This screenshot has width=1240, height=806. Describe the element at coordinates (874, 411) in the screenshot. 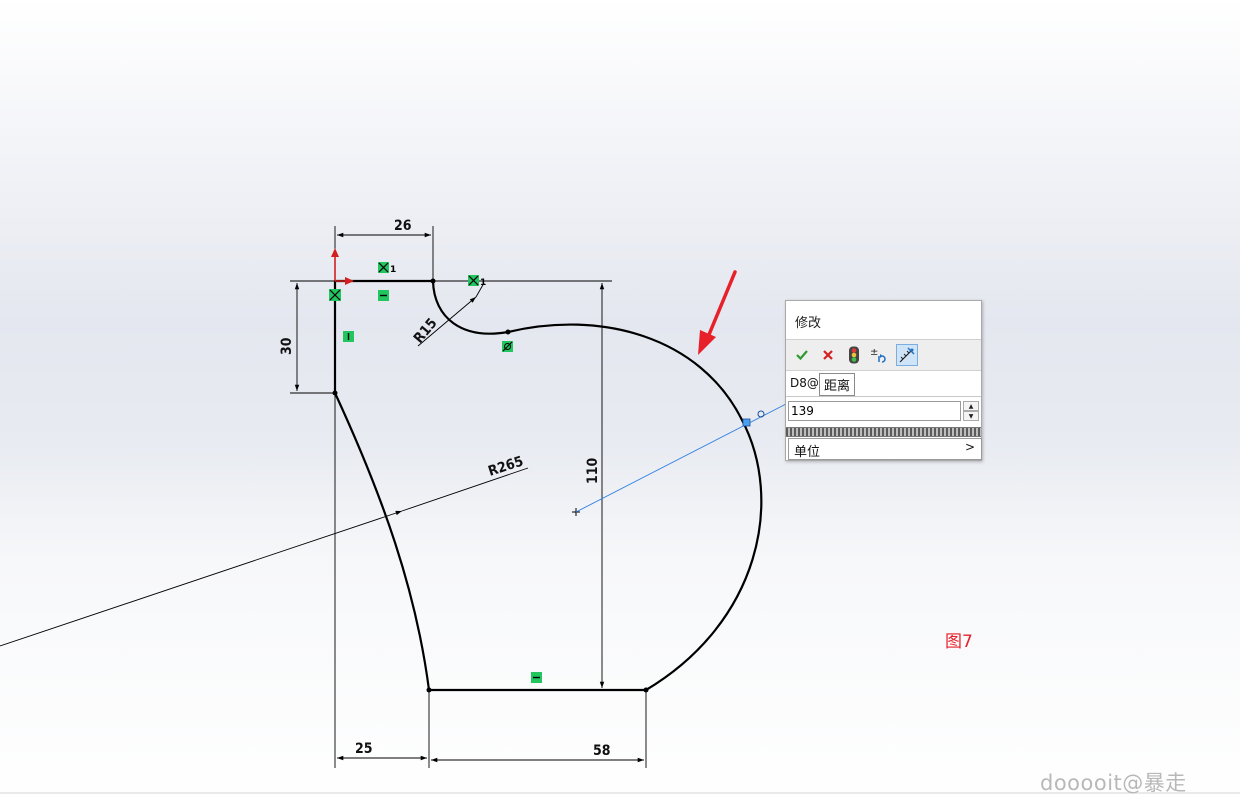

I see `dimension-value-input` at that location.